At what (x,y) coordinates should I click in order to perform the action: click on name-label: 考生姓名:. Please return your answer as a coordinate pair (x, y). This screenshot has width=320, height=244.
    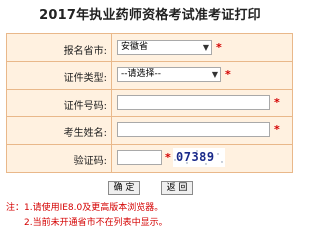
    Looking at the image, I should click on (85, 133).